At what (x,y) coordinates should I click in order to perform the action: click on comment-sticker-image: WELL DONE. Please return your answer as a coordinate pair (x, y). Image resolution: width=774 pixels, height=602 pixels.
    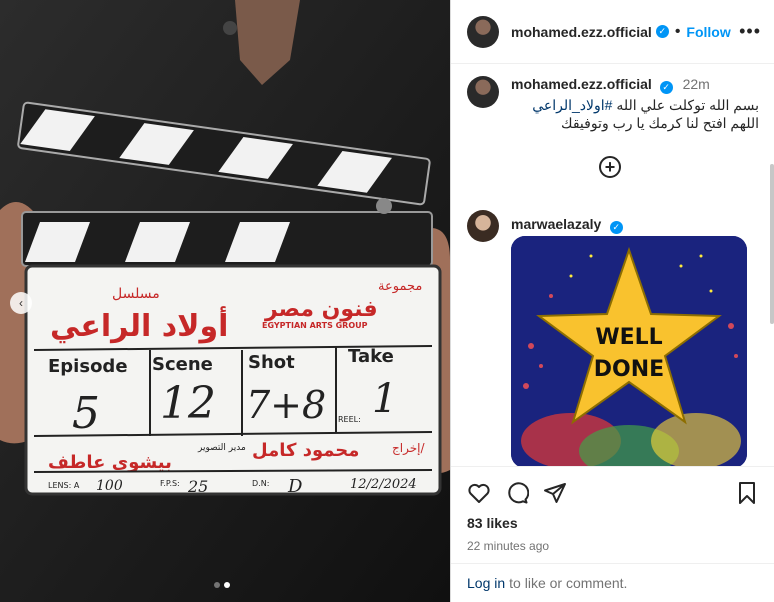
    Looking at the image, I should click on (629, 351).